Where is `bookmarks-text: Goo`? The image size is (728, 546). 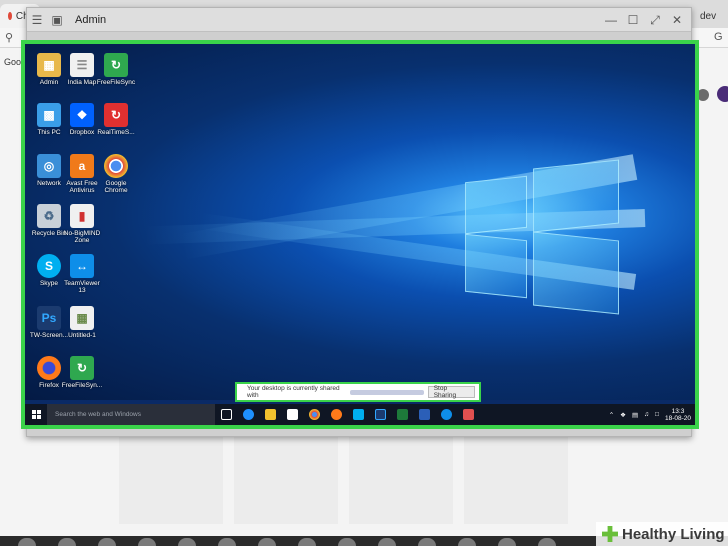 bookmarks-text: Goo is located at coordinates (13, 62).